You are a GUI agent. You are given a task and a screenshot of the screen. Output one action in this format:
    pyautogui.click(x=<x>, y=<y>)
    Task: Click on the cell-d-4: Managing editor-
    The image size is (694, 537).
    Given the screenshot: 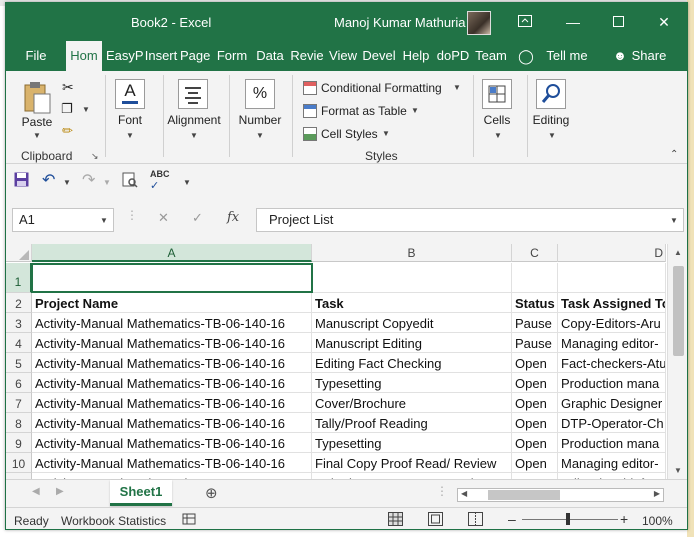 What is the action you would take?
    pyautogui.click(x=612, y=343)
    